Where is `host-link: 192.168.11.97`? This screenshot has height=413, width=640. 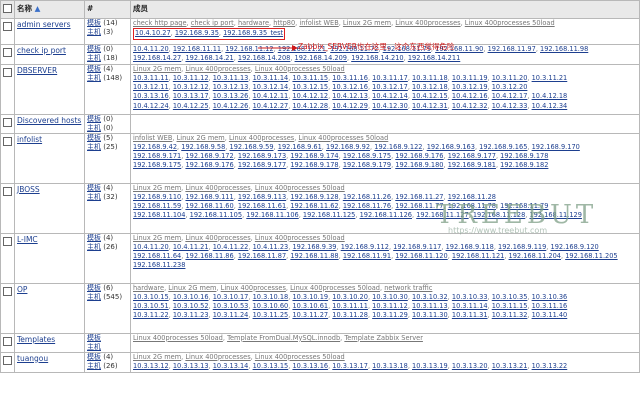
host-link: 192.168.11.97 is located at coordinates (512, 49).